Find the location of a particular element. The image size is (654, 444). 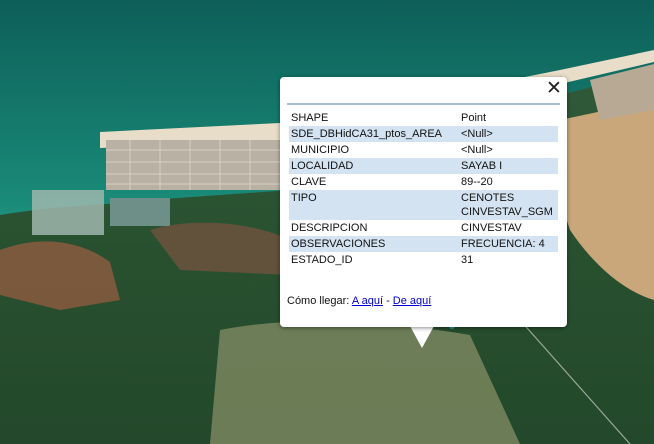

attribute-value: Point is located at coordinates (474, 118).